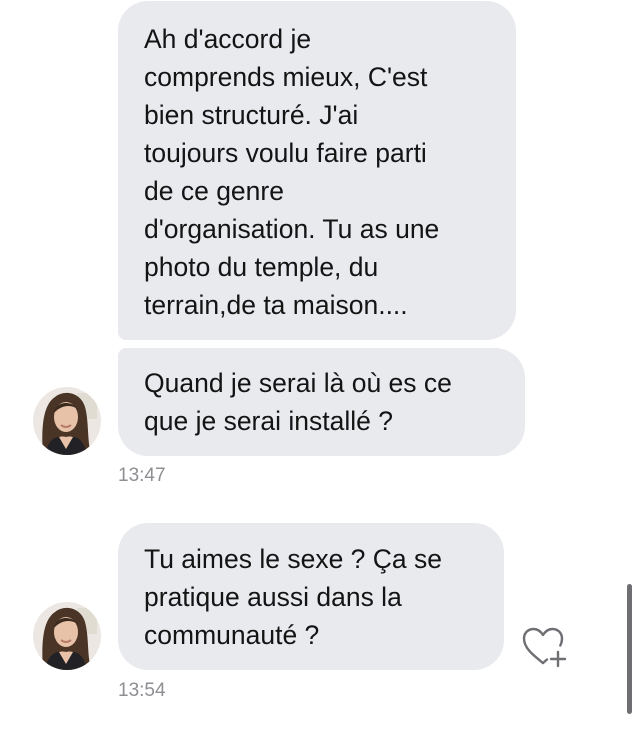 The width and height of the screenshot is (640, 733). I want to click on scrollbar, so click(629, 649).